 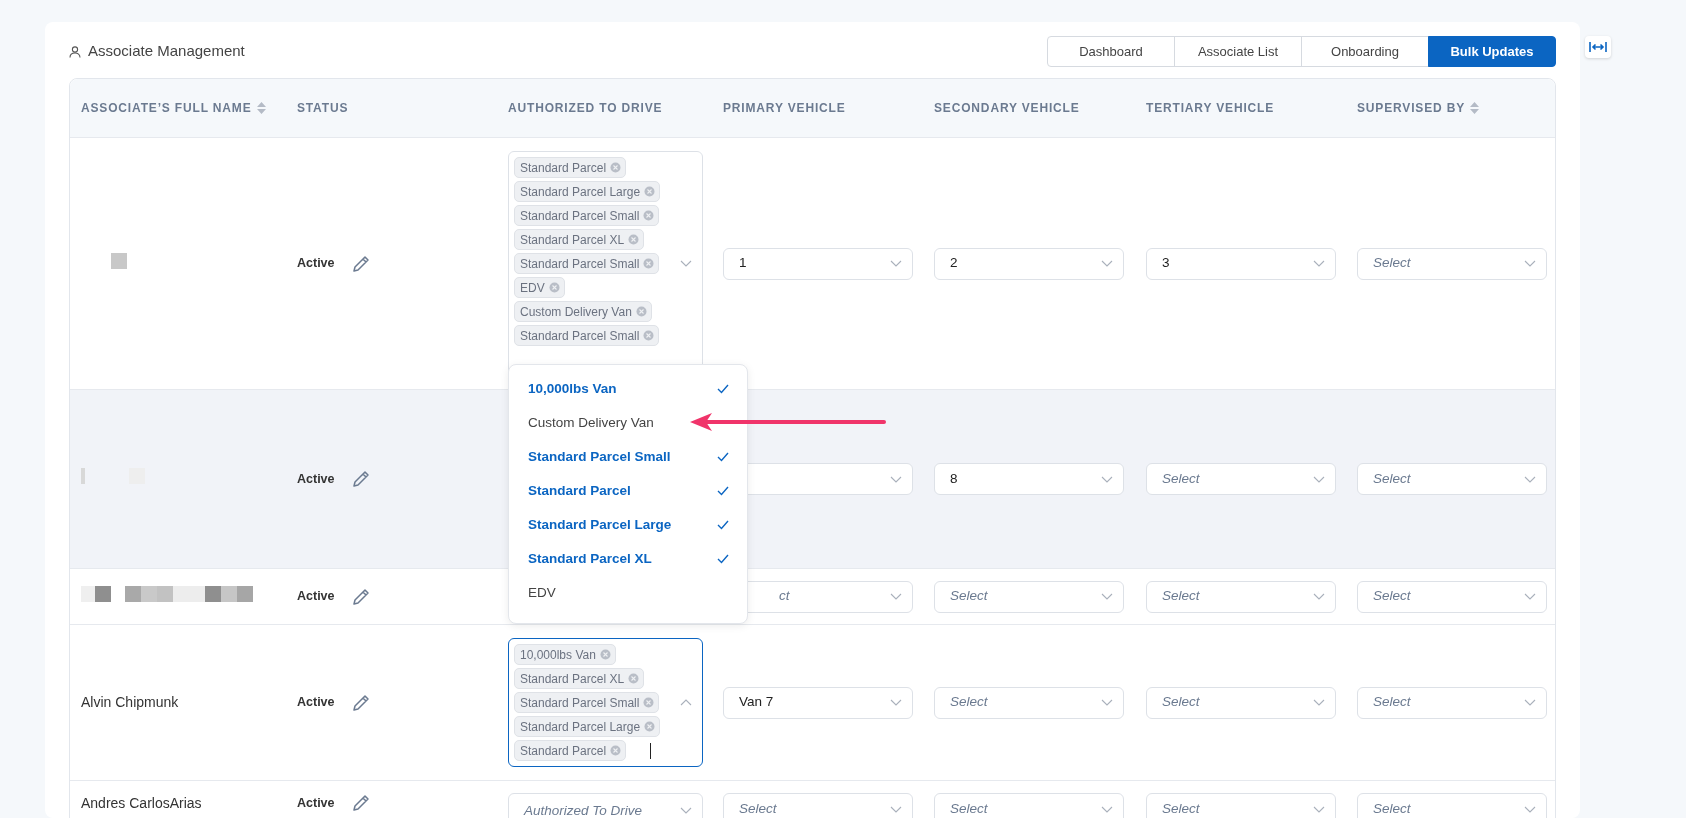 I want to click on vehicle-tag: 10,000lbs Van, so click(x=565, y=654).